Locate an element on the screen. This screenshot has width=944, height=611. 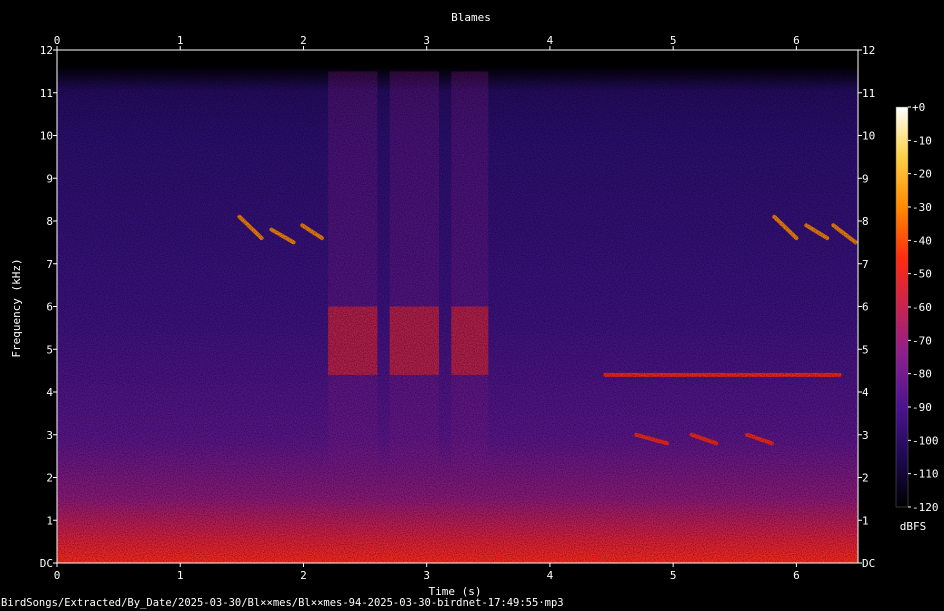
x-tick-label-top: 5 is located at coordinates (673, 40).